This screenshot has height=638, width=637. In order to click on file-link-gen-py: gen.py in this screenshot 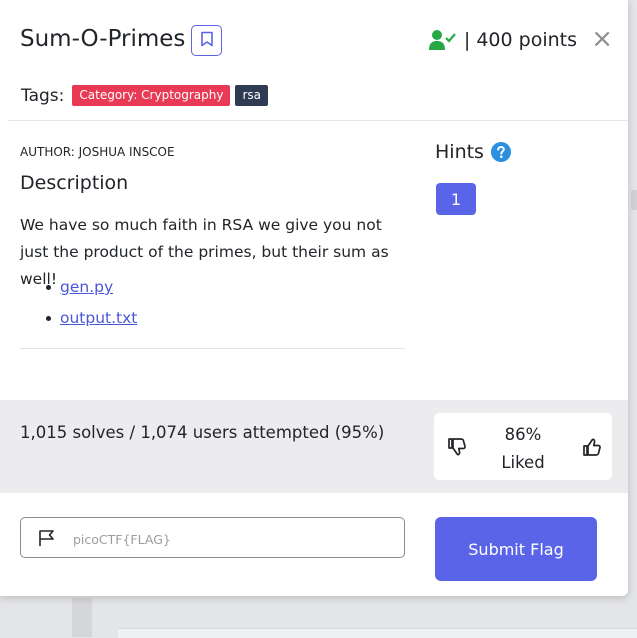, I will do `click(86, 287)`.